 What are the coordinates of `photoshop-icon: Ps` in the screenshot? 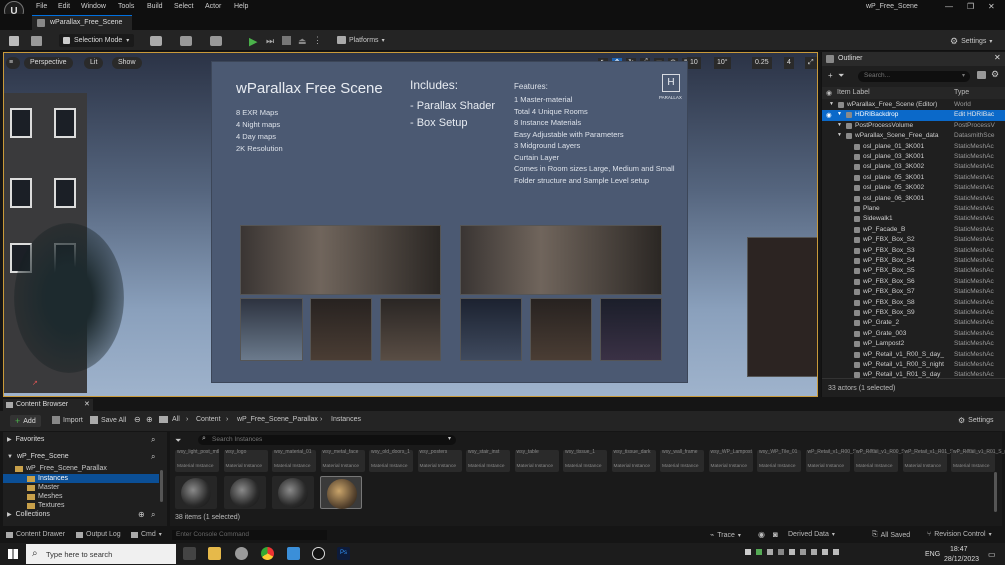 It's located at (343, 553).